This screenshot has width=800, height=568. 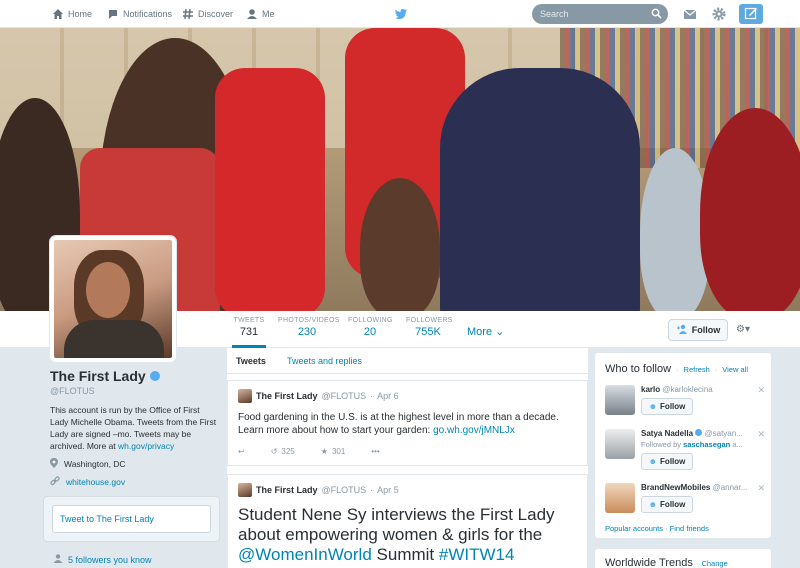 What do you see at coordinates (324, 451) in the screenshot?
I see `star-icon: ★` at bounding box center [324, 451].